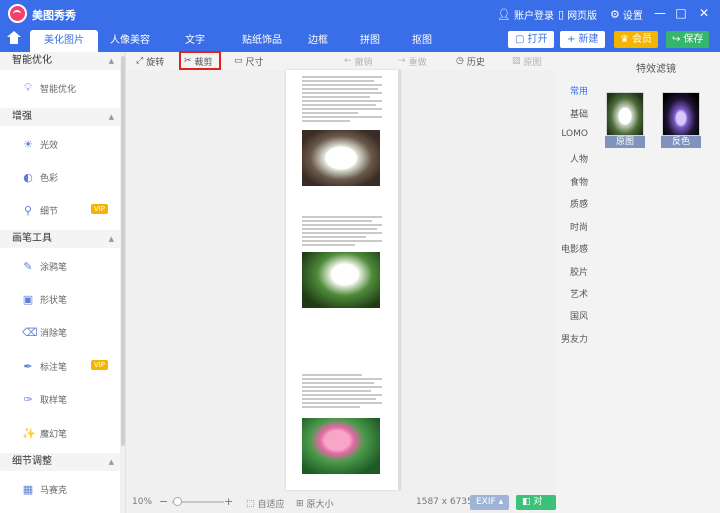 The height and width of the screenshot is (513, 720). Describe the element at coordinates (579, 90) in the screenshot. I see `category-common: 常用` at that location.